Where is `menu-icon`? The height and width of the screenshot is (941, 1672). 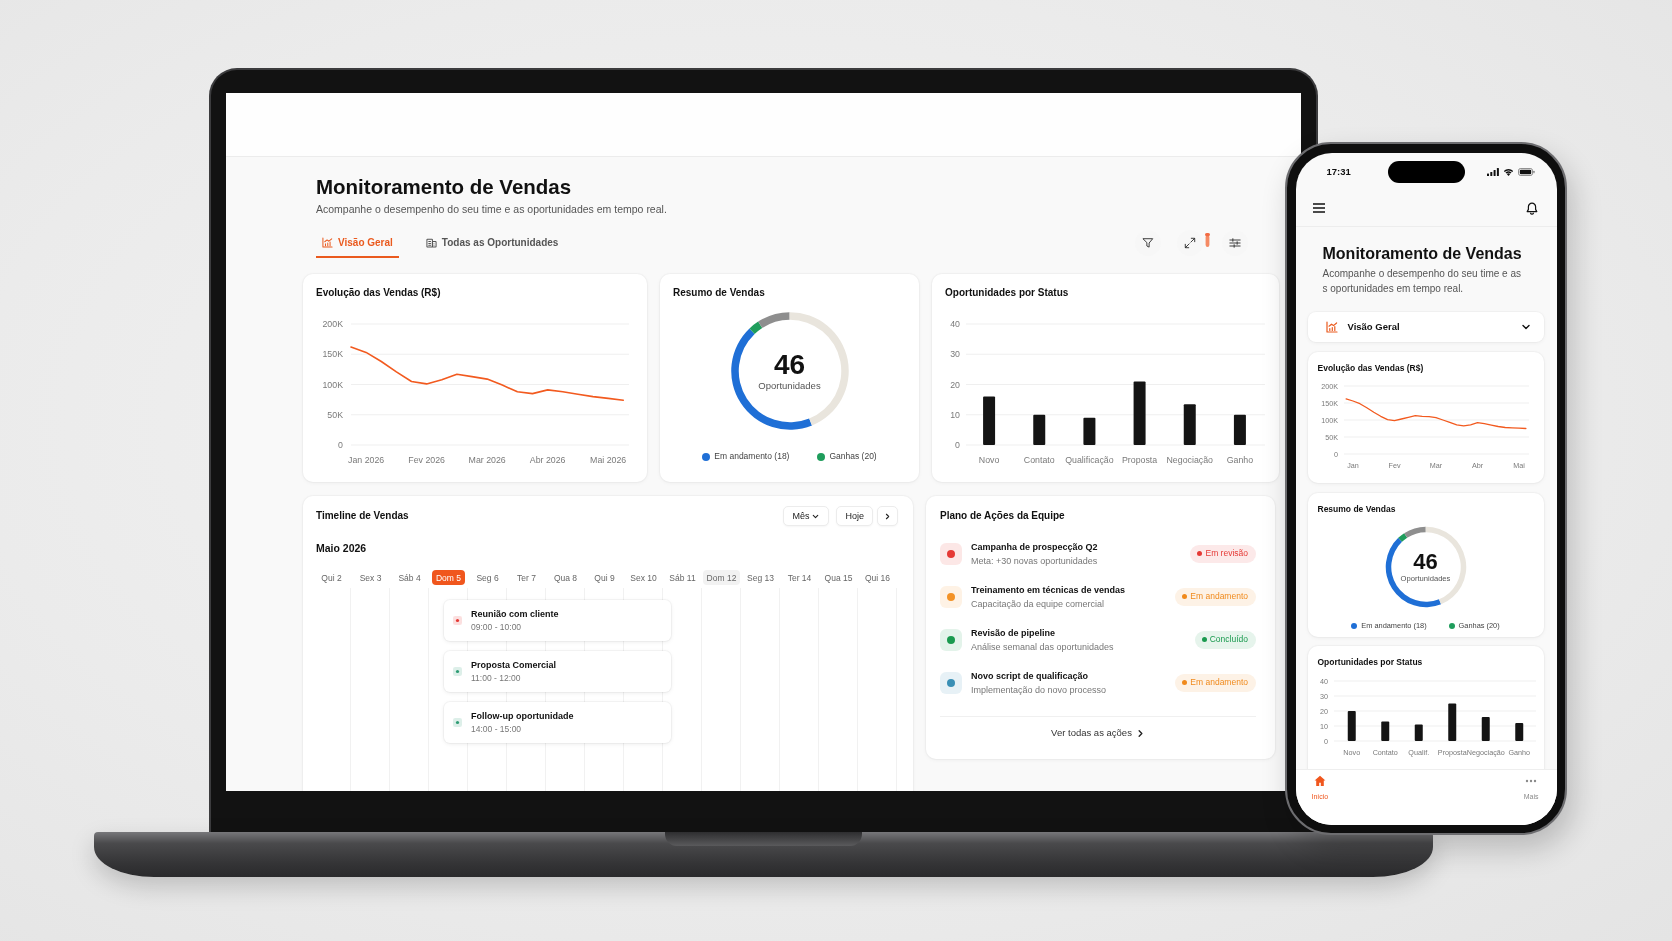
menu-icon is located at coordinates (1318, 208).